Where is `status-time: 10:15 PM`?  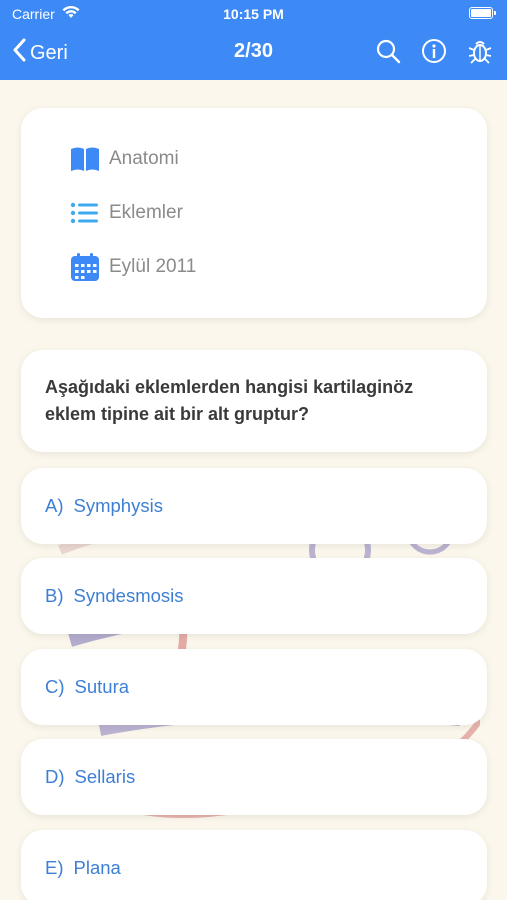 status-time: 10:15 PM is located at coordinates (253, 14).